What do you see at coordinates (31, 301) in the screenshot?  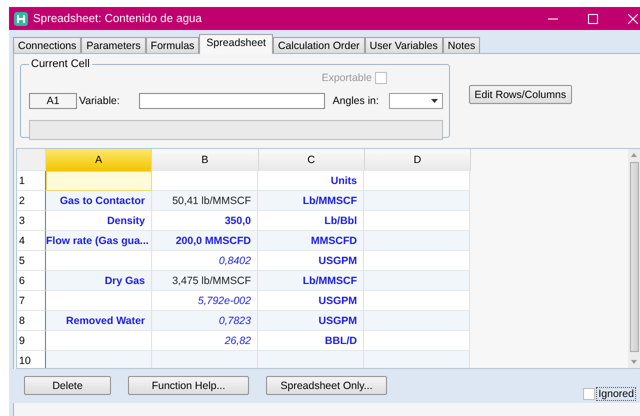 I see `row-header: 7` at bounding box center [31, 301].